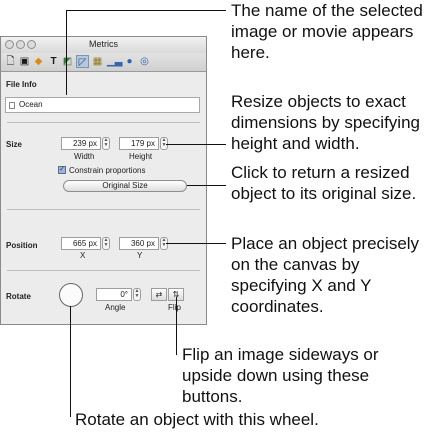 Image resolution: width=439 pixels, height=446 pixels. Describe the element at coordinates (24, 61) in the screenshot. I see `image-icon: ▣` at that location.